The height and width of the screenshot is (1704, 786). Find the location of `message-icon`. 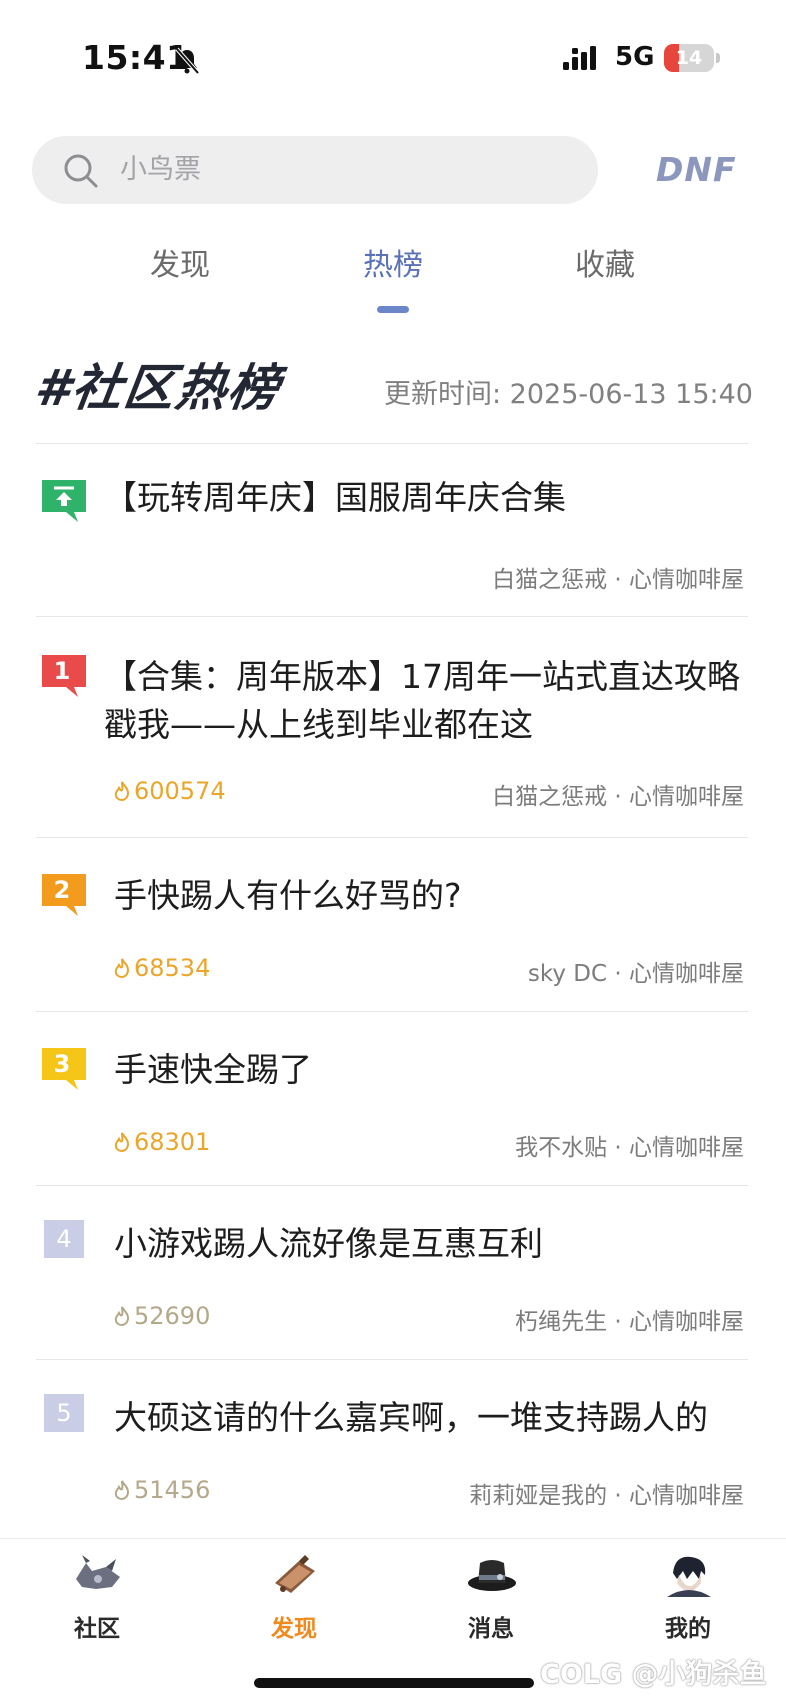

message-icon is located at coordinates (492, 1575).